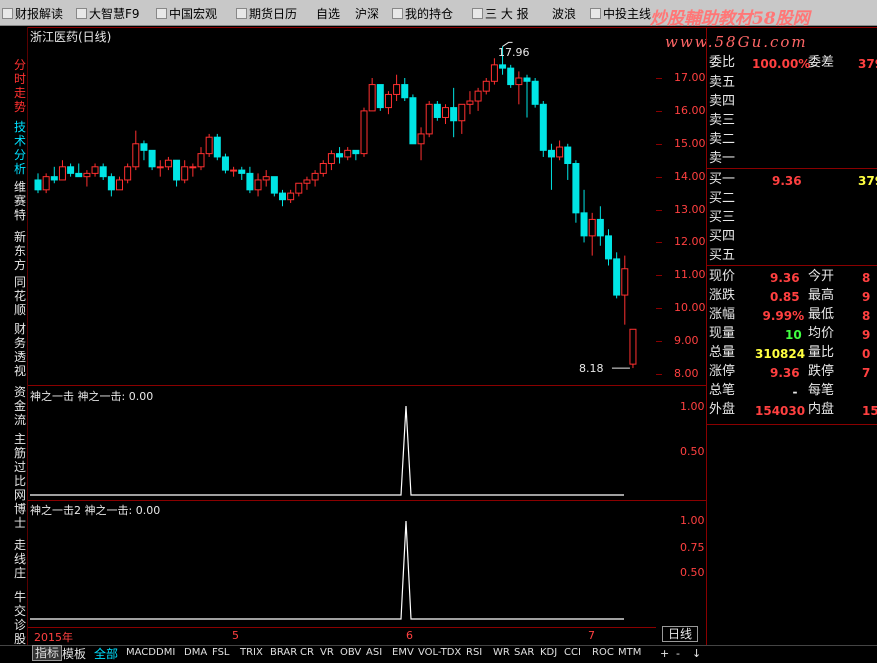 The height and width of the screenshot is (663, 877). I want to click on bid-level-1: 买一, so click(722, 180).